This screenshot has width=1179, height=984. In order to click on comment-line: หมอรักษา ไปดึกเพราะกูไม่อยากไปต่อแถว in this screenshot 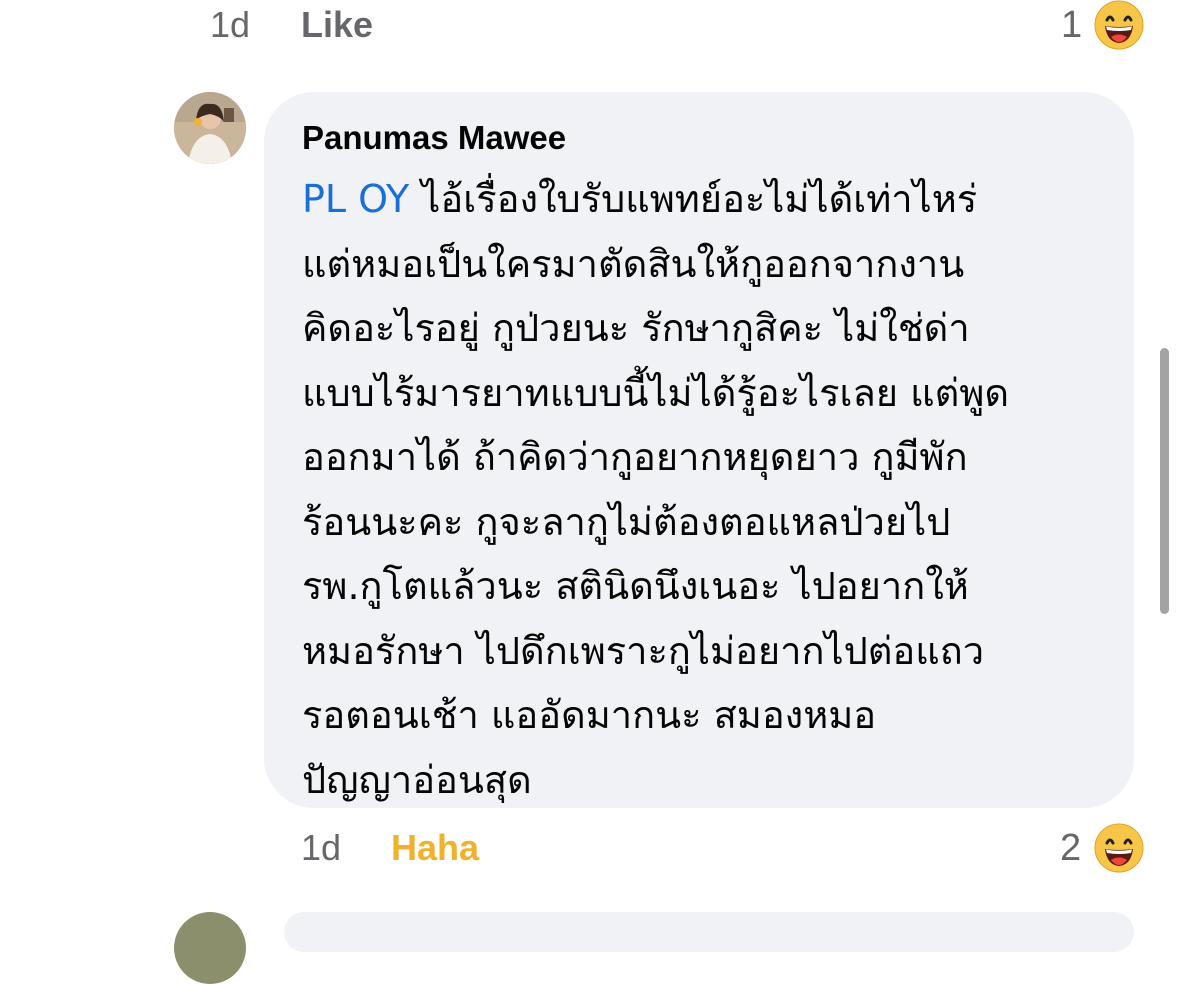, I will do `click(643, 650)`.